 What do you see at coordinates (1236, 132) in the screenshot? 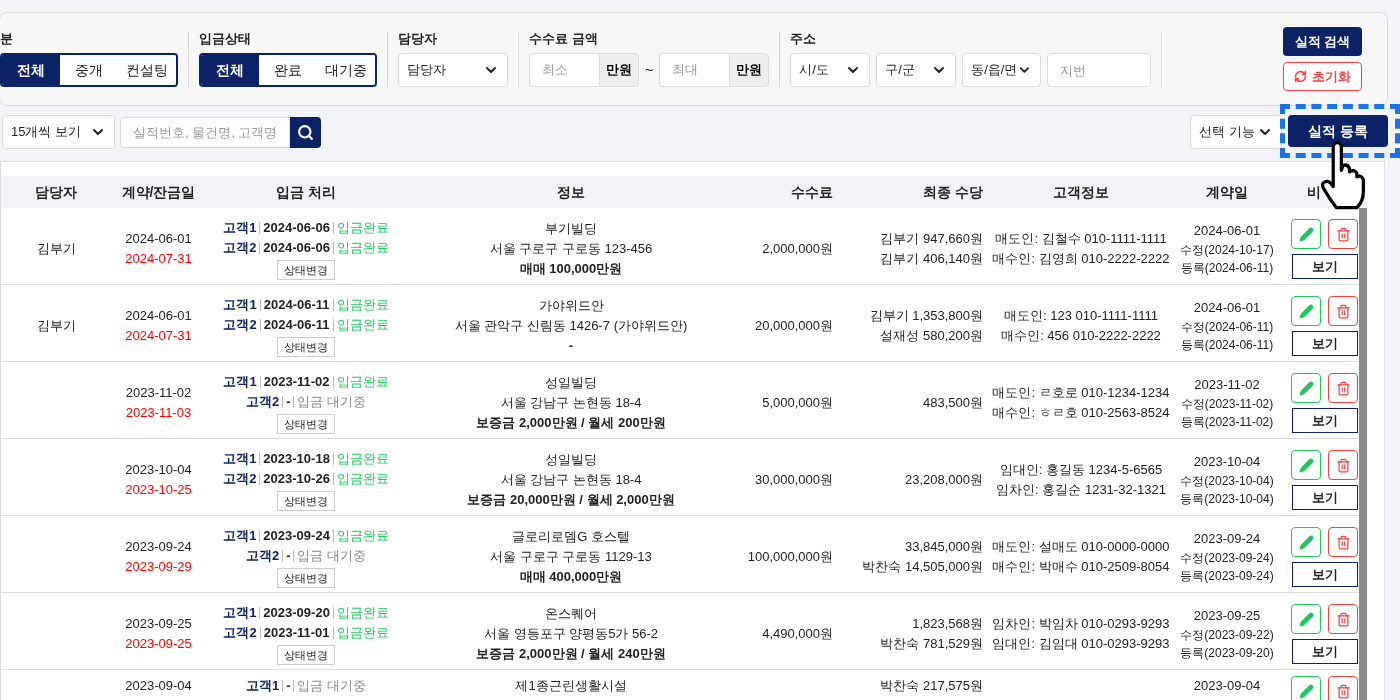
I see `bulk-action-dropdown: 선택 기능` at bounding box center [1236, 132].